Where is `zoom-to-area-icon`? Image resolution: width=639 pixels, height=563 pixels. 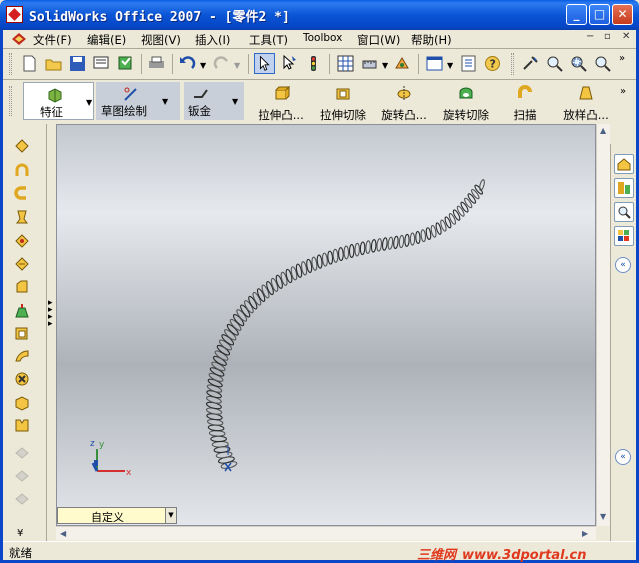 zoom-to-area-icon is located at coordinates (578, 63).